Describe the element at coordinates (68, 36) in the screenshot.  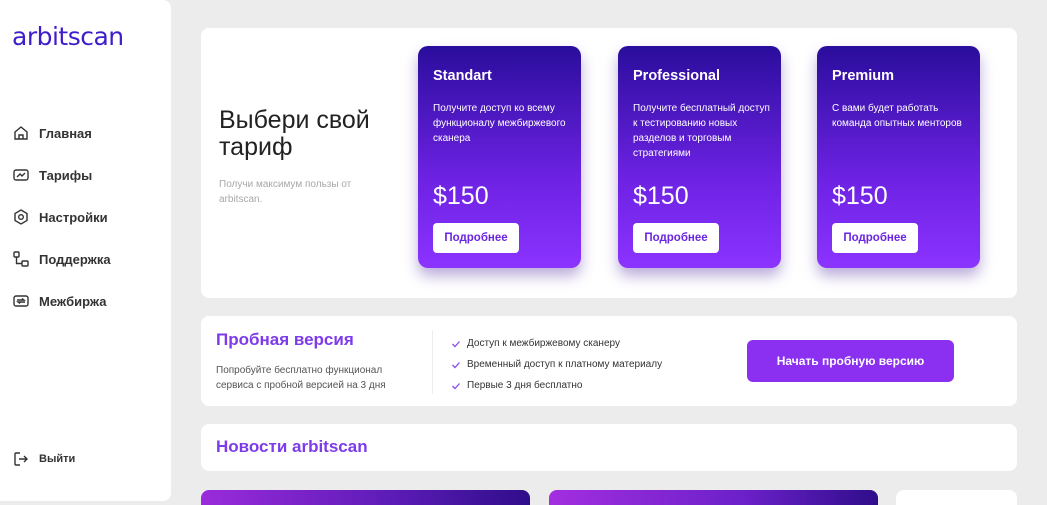
I see `logo: arbitscan` at that location.